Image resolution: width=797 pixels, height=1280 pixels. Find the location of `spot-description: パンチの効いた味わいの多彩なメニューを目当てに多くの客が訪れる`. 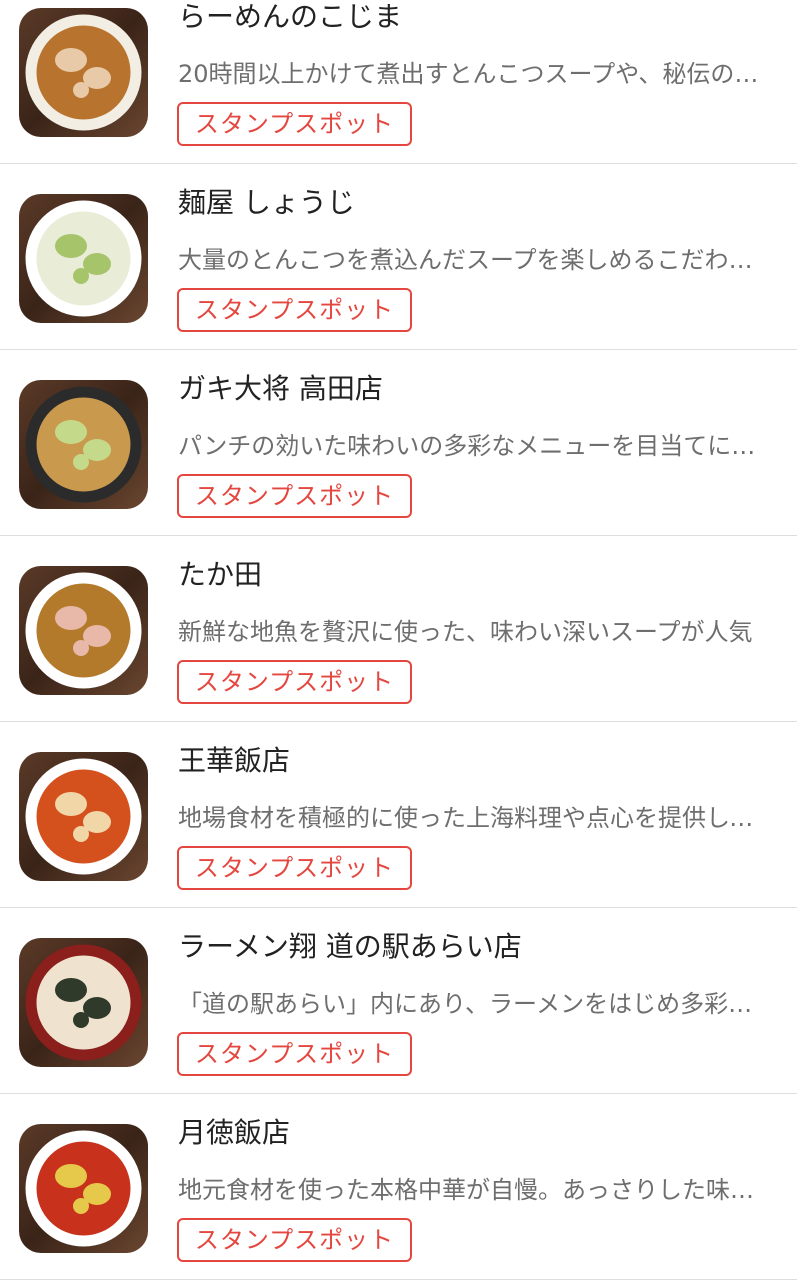

spot-description: パンチの効いた味わいの多彩なメニューを目当てに多くの客が訪れる is located at coordinates (471, 446).